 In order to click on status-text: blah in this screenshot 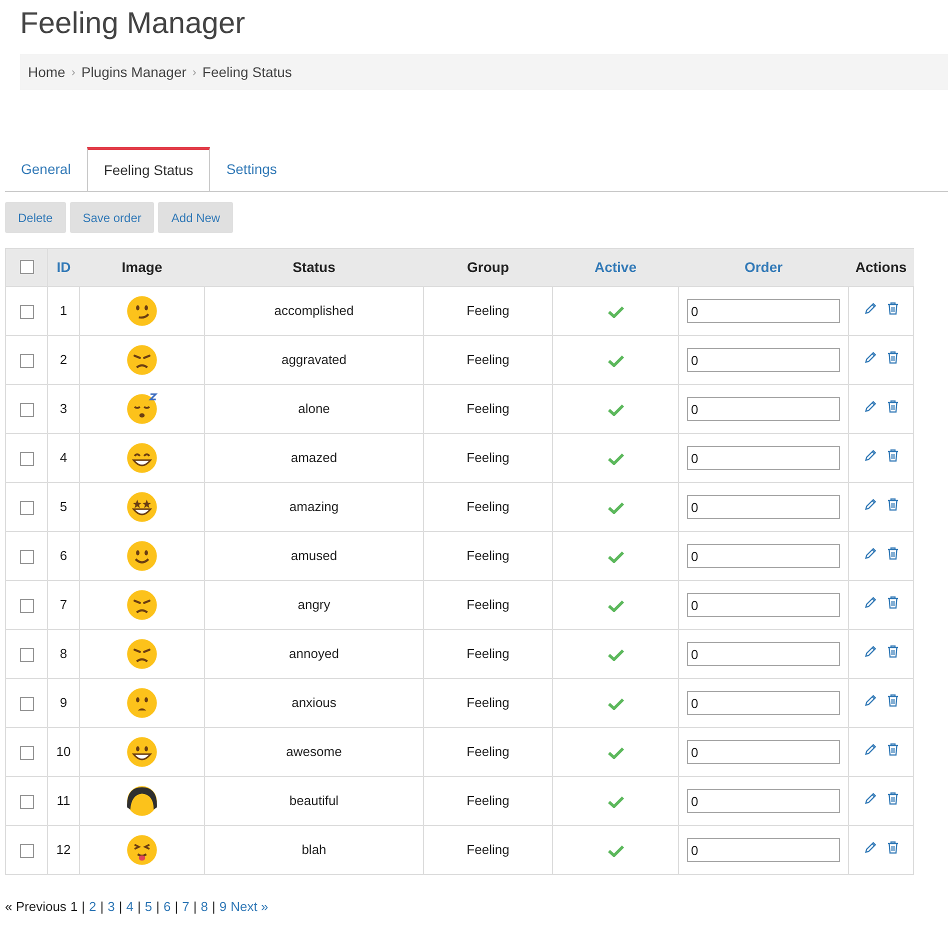, I will do `click(314, 850)`.